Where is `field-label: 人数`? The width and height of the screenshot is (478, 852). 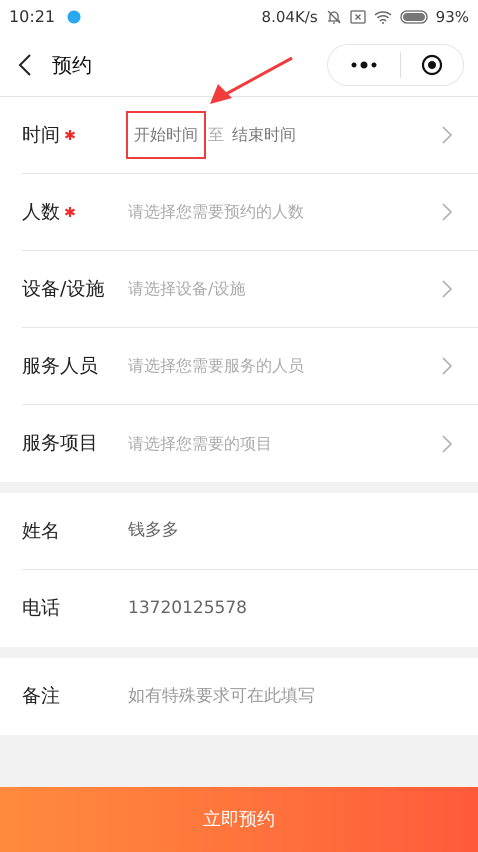
field-label: 人数 is located at coordinates (41, 212).